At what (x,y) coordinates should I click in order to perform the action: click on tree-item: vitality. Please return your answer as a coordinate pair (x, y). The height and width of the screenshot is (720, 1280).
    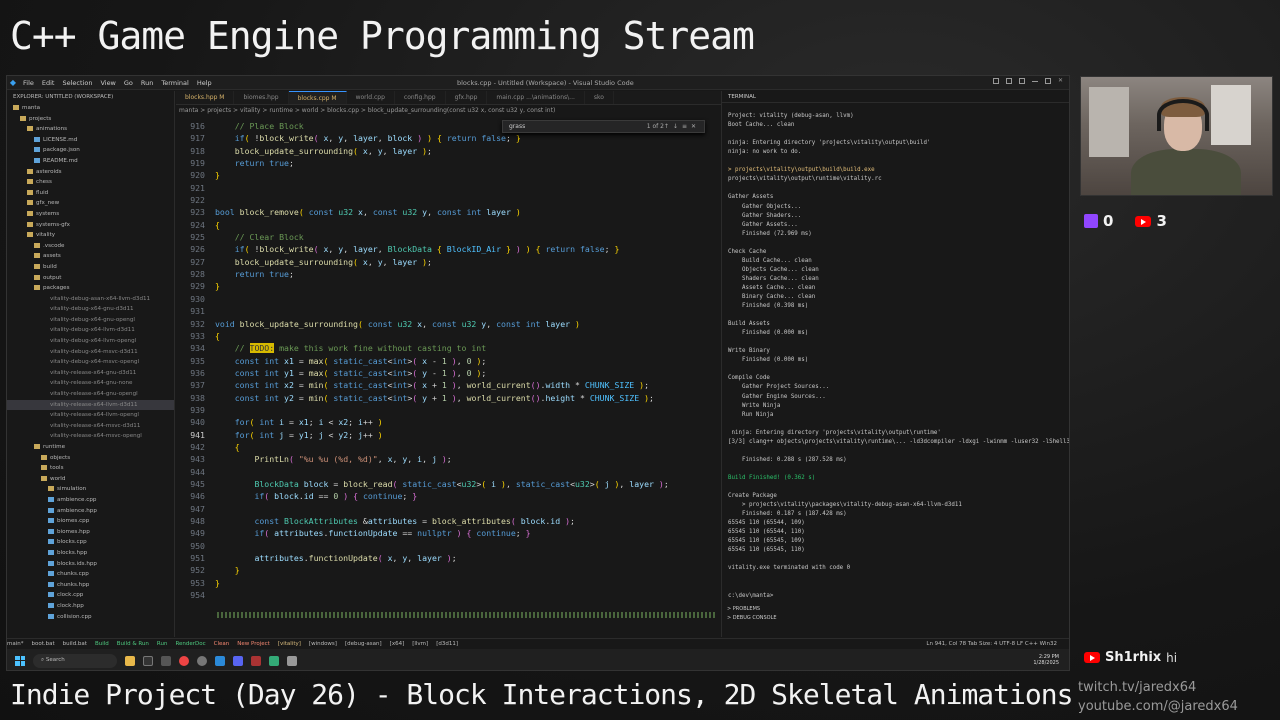
    Looking at the image, I should click on (90, 235).